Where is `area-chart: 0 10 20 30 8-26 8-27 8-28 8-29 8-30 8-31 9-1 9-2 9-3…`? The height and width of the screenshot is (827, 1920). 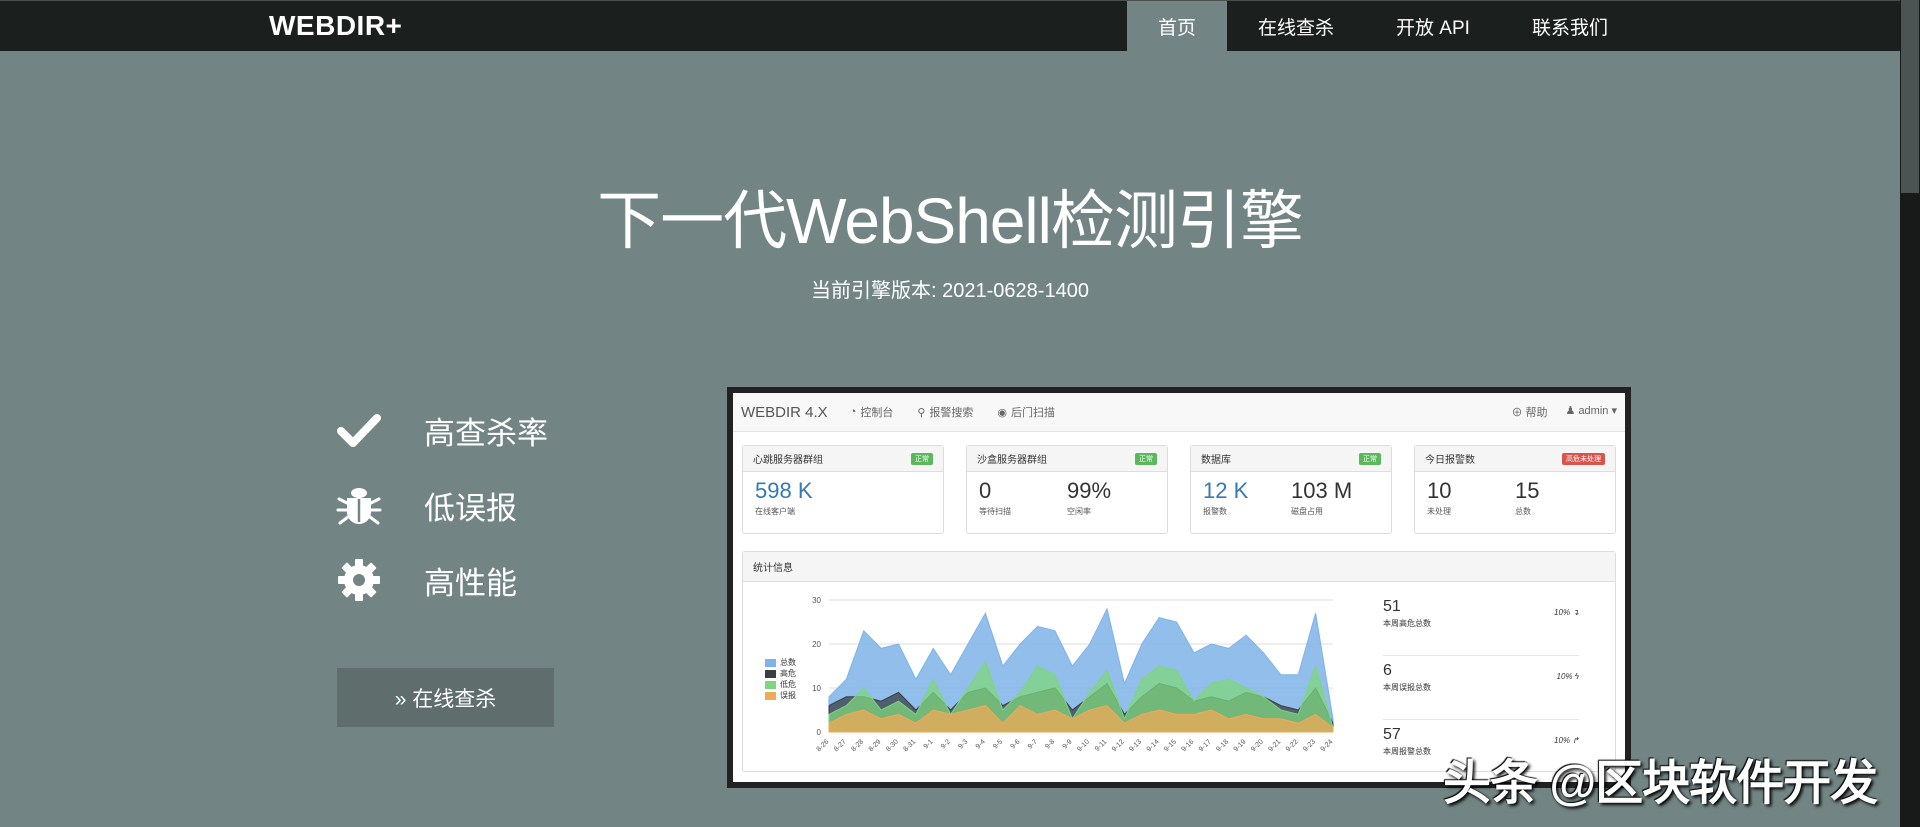 area-chart: 0 10 20 30 8-26 8-27 8-28 8-29 8-30 8-31 9-1 9-2 9-3… is located at coordinates (1073, 674).